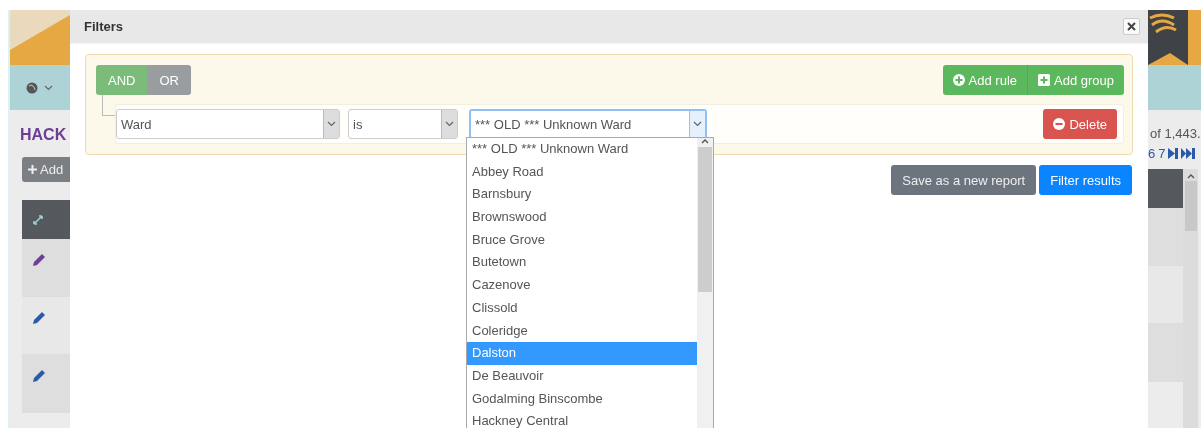 The height and width of the screenshot is (428, 1201). What do you see at coordinates (582, 308) in the screenshot?
I see `dropdown-option: Clissold` at bounding box center [582, 308].